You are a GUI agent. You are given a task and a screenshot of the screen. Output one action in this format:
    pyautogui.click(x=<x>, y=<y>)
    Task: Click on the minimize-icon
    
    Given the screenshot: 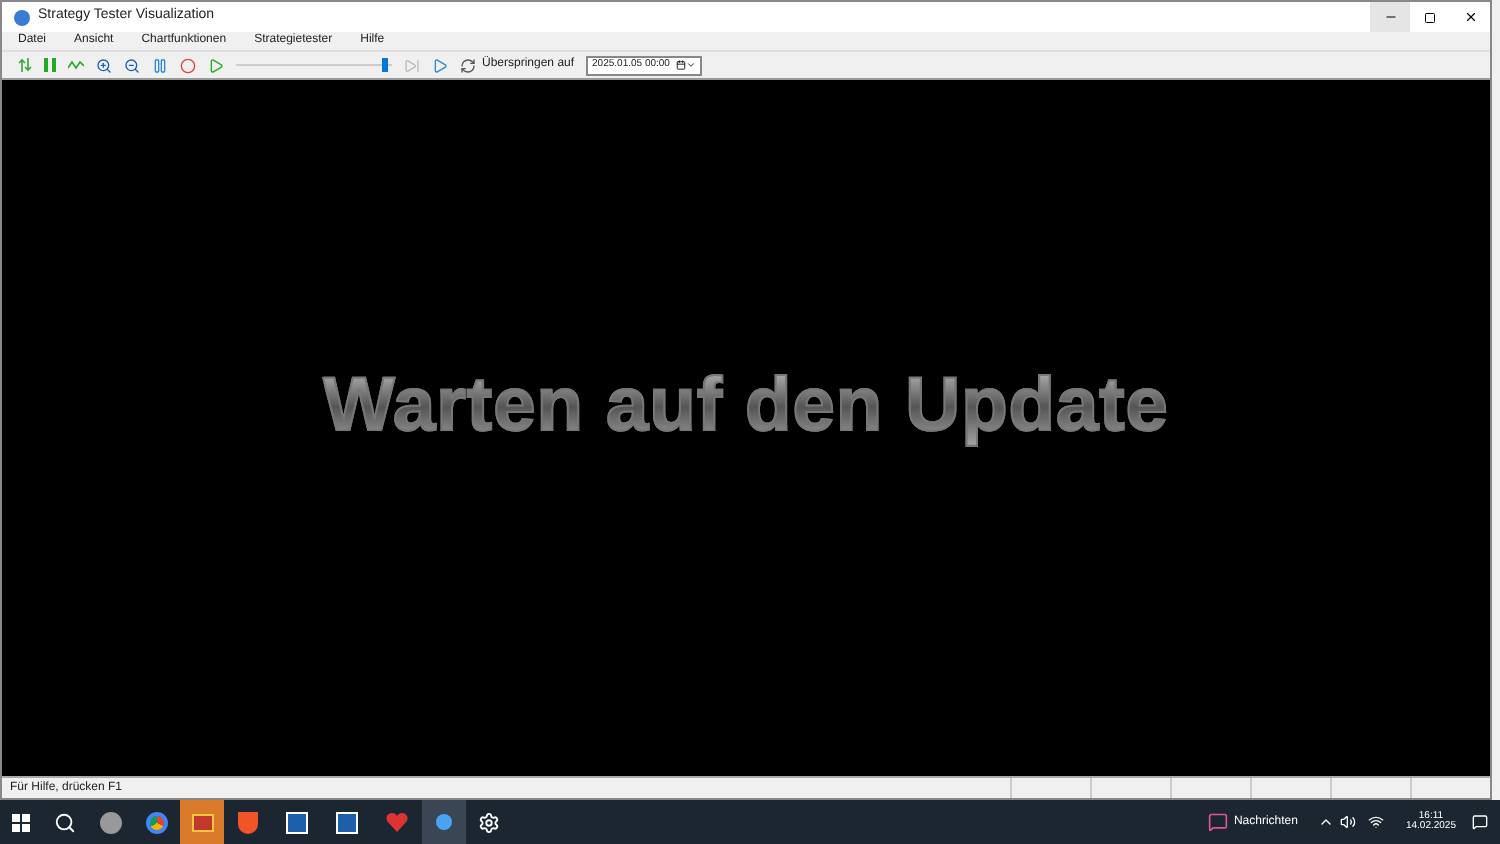 What is the action you would take?
    pyautogui.click(x=1390, y=17)
    